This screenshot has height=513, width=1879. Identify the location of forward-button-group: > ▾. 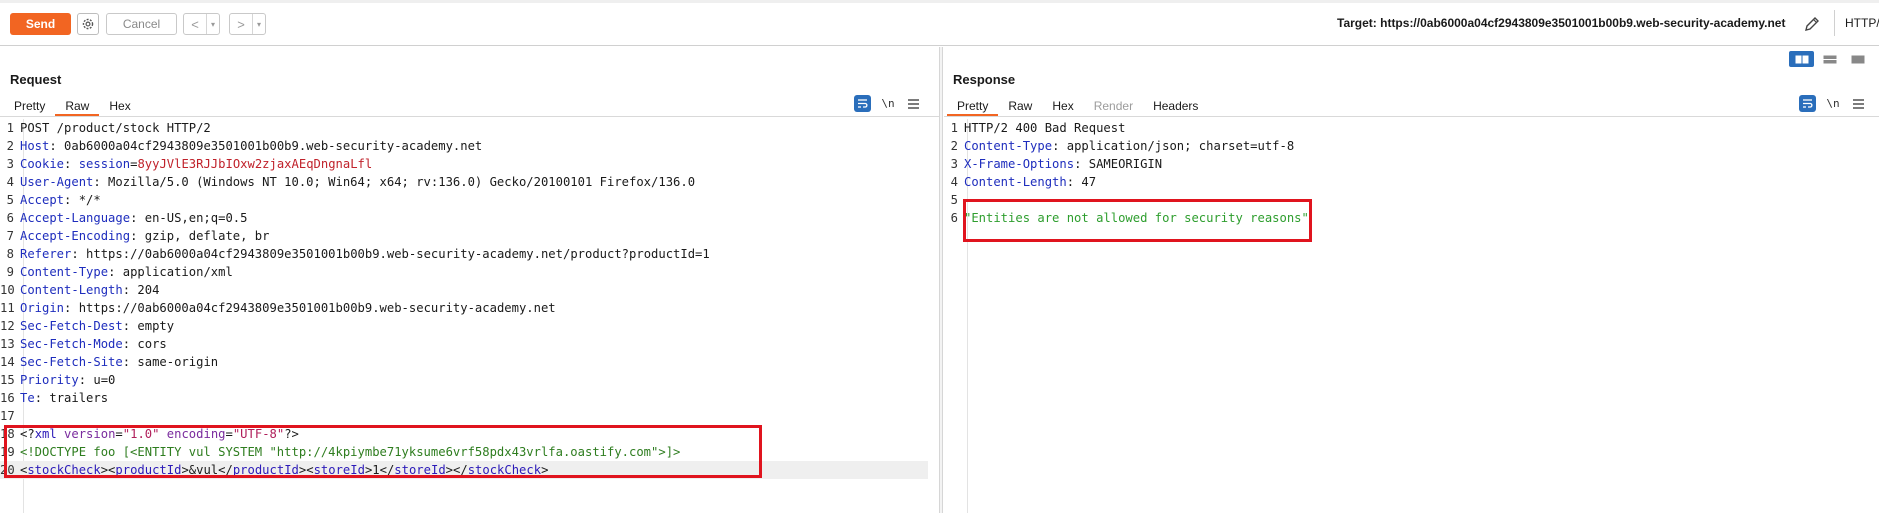
(247, 24).